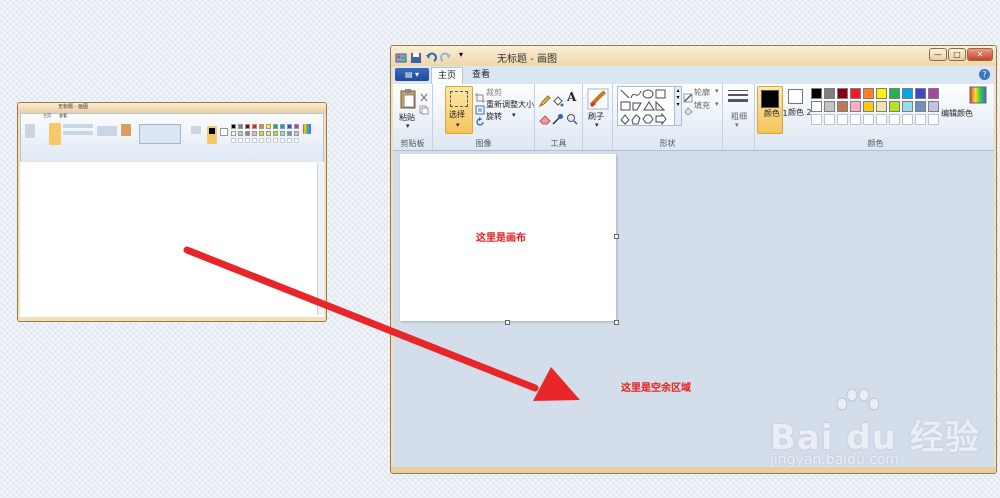 The image size is (1000, 498). What do you see at coordinates (835, 460) in the screenshot?
I see `watermark-url: jingyan.baidu.com` at bounding box center [835, 460].